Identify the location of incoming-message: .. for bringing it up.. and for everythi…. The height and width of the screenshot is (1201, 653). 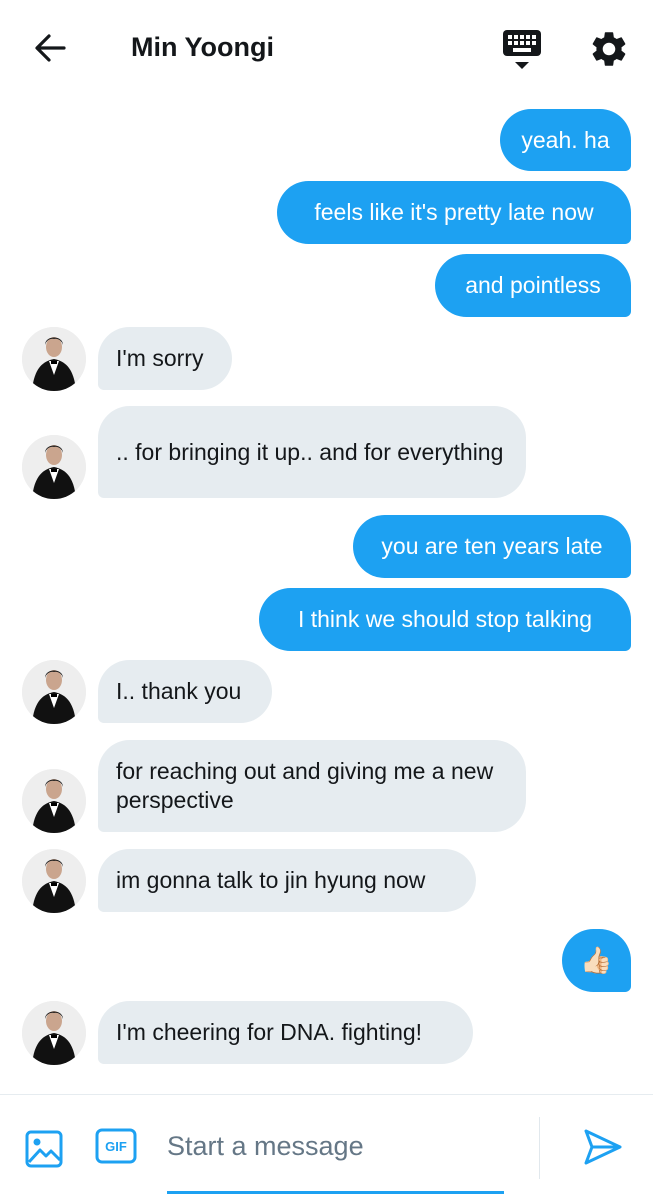
(312, 452).